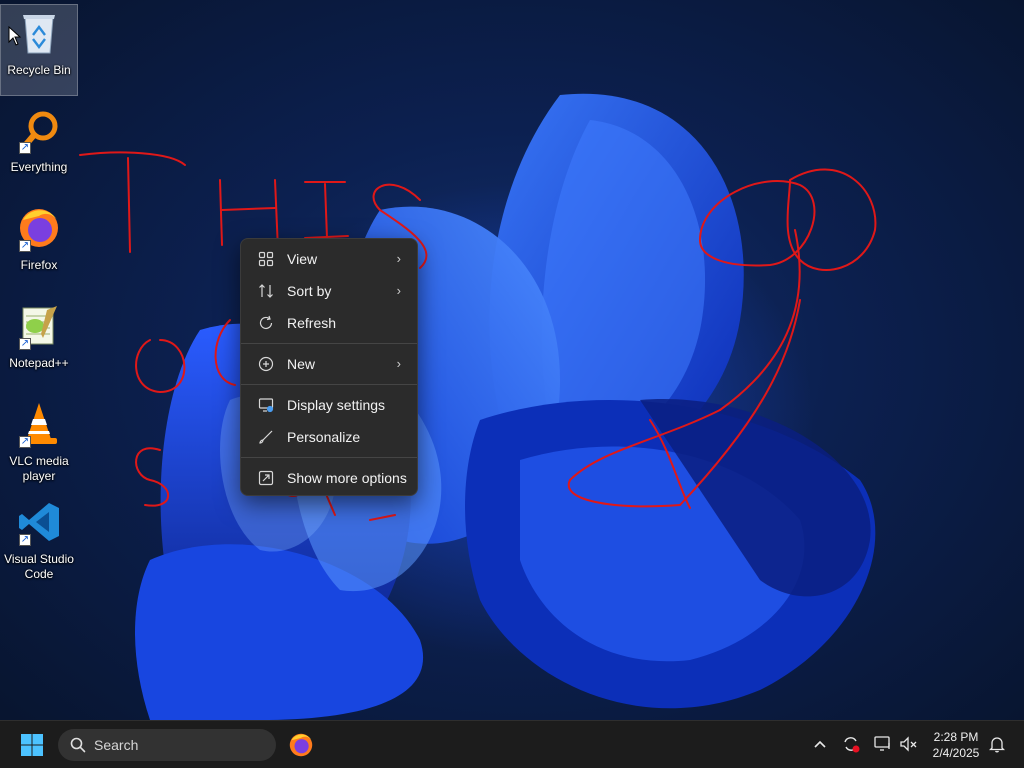 The height and width of the screenshot is (768, 1024). I want to click on menu-item-label: Refresh, so click(312, 323).